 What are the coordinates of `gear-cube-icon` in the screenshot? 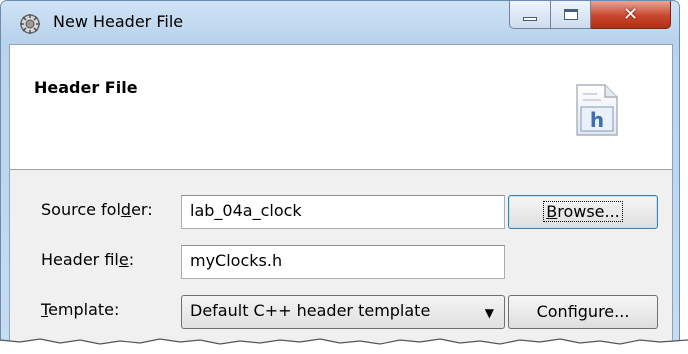 It's located at (30, 24).